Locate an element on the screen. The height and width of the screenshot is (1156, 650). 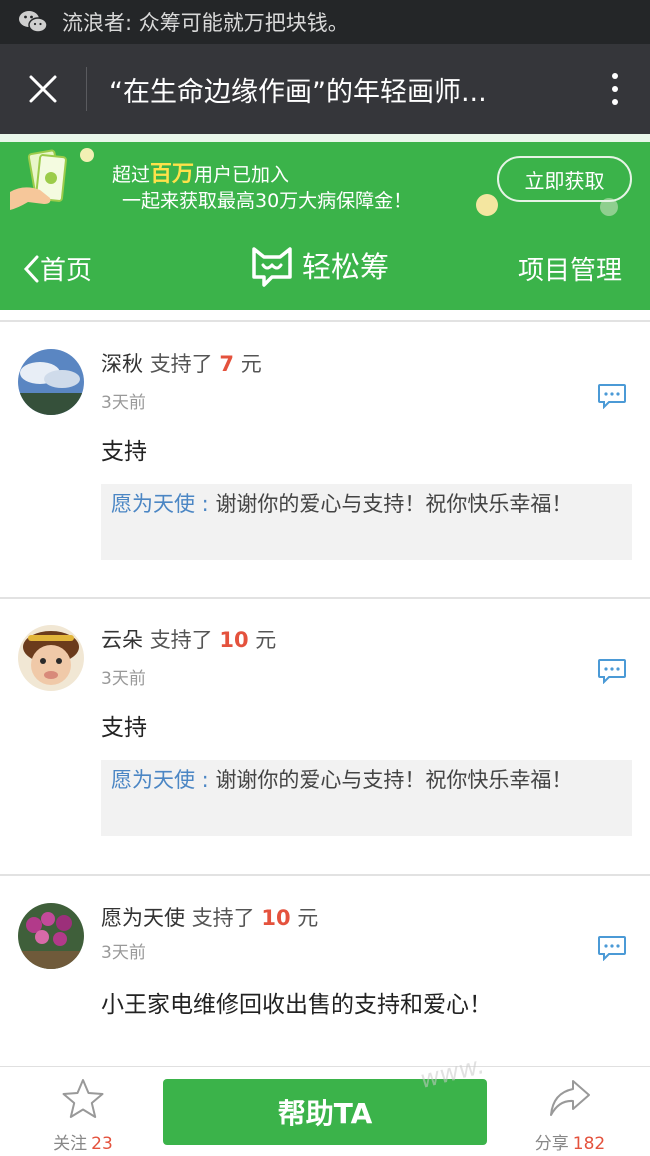
back-label: 首页 is located at coordinates (66, 271).